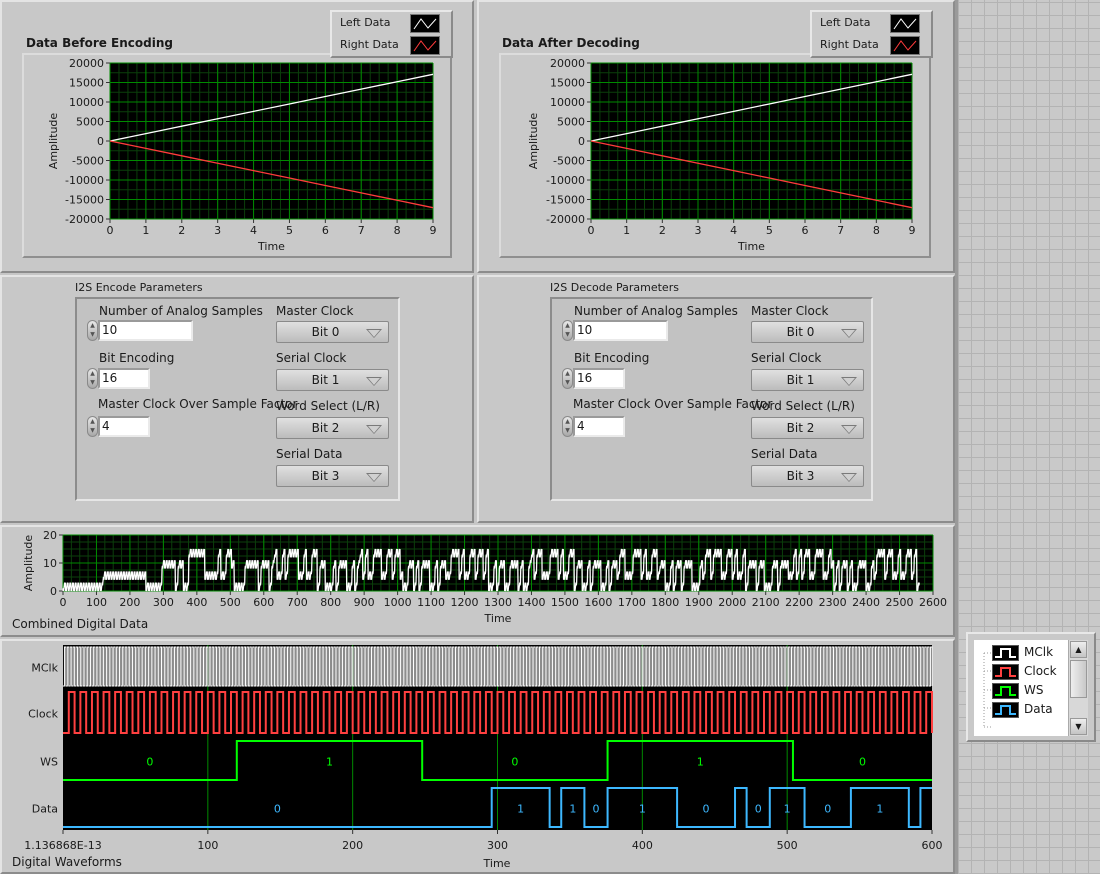  Describe the element at coordinates (1029, 437) in the screenshot. I see `panel-background-grid` at that location.